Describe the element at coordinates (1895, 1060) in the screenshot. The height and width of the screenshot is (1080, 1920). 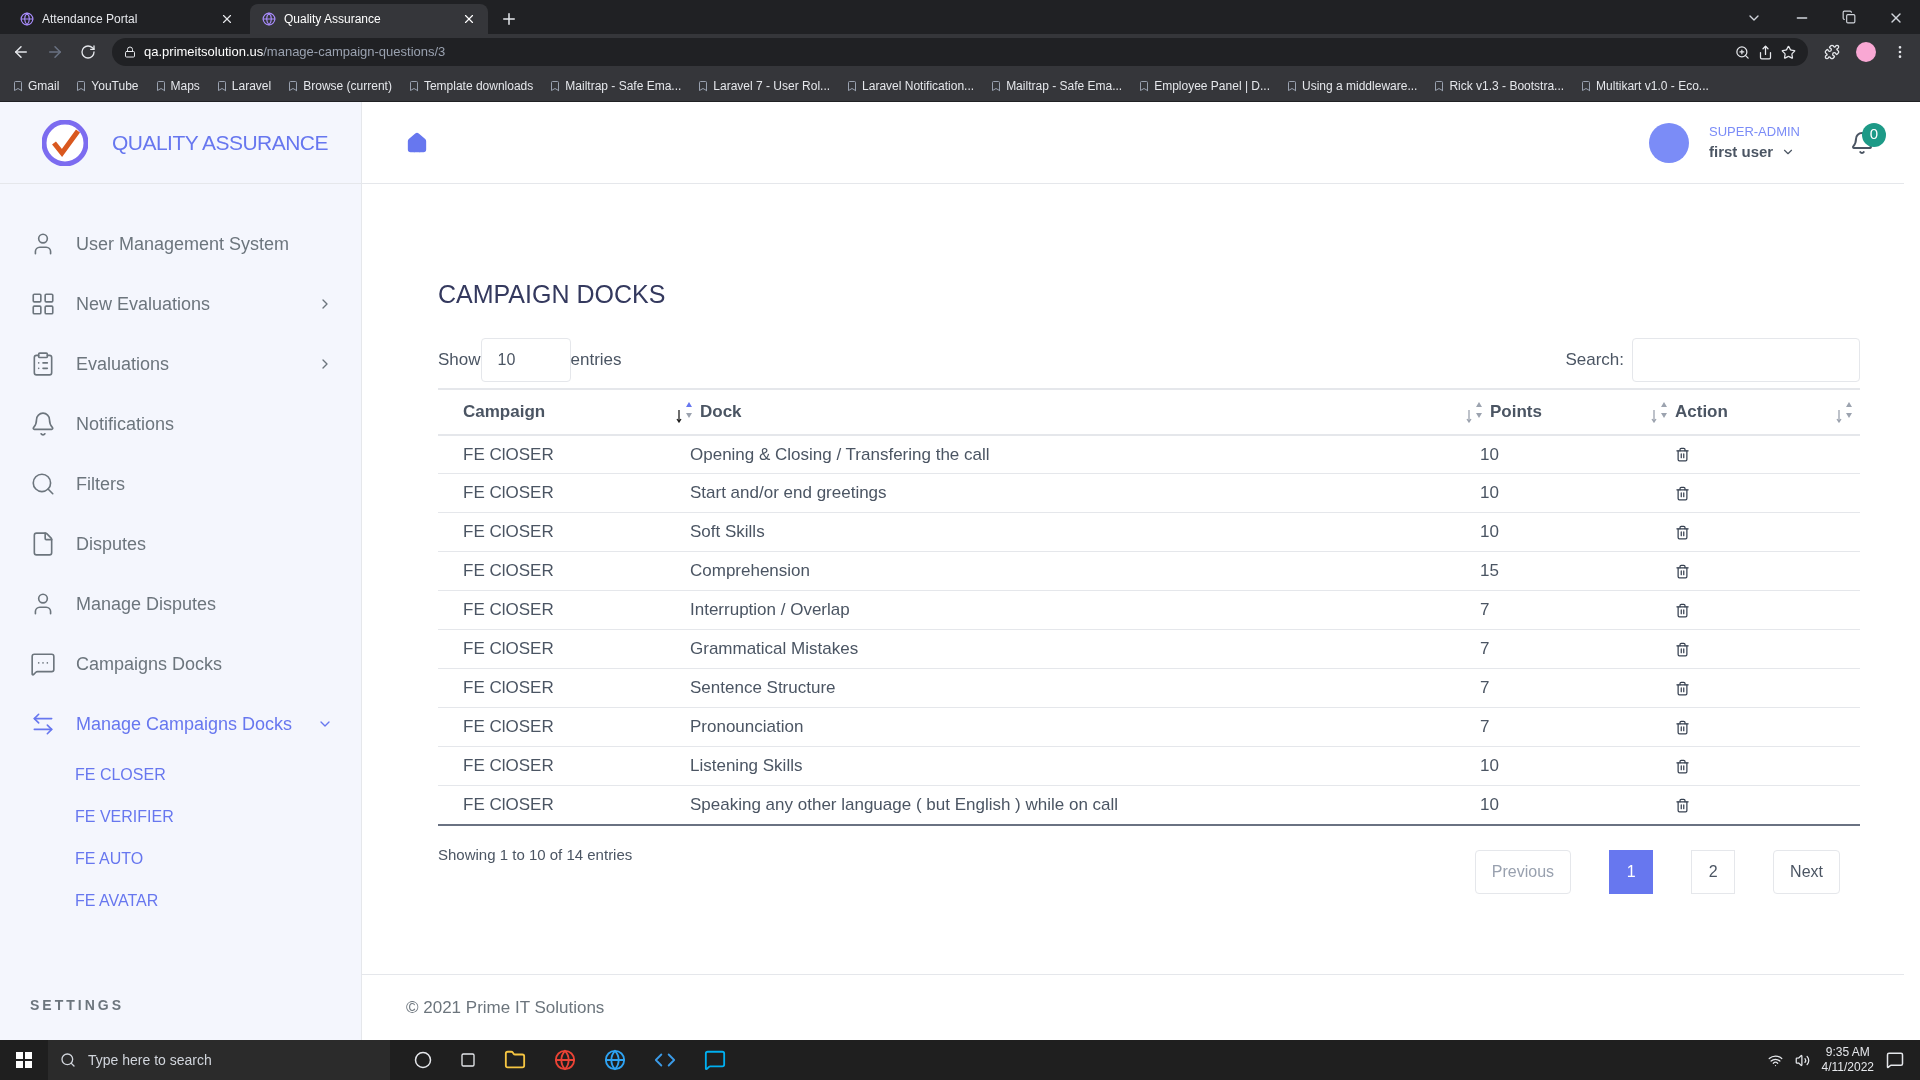
I see `notifications-icon` at that location.